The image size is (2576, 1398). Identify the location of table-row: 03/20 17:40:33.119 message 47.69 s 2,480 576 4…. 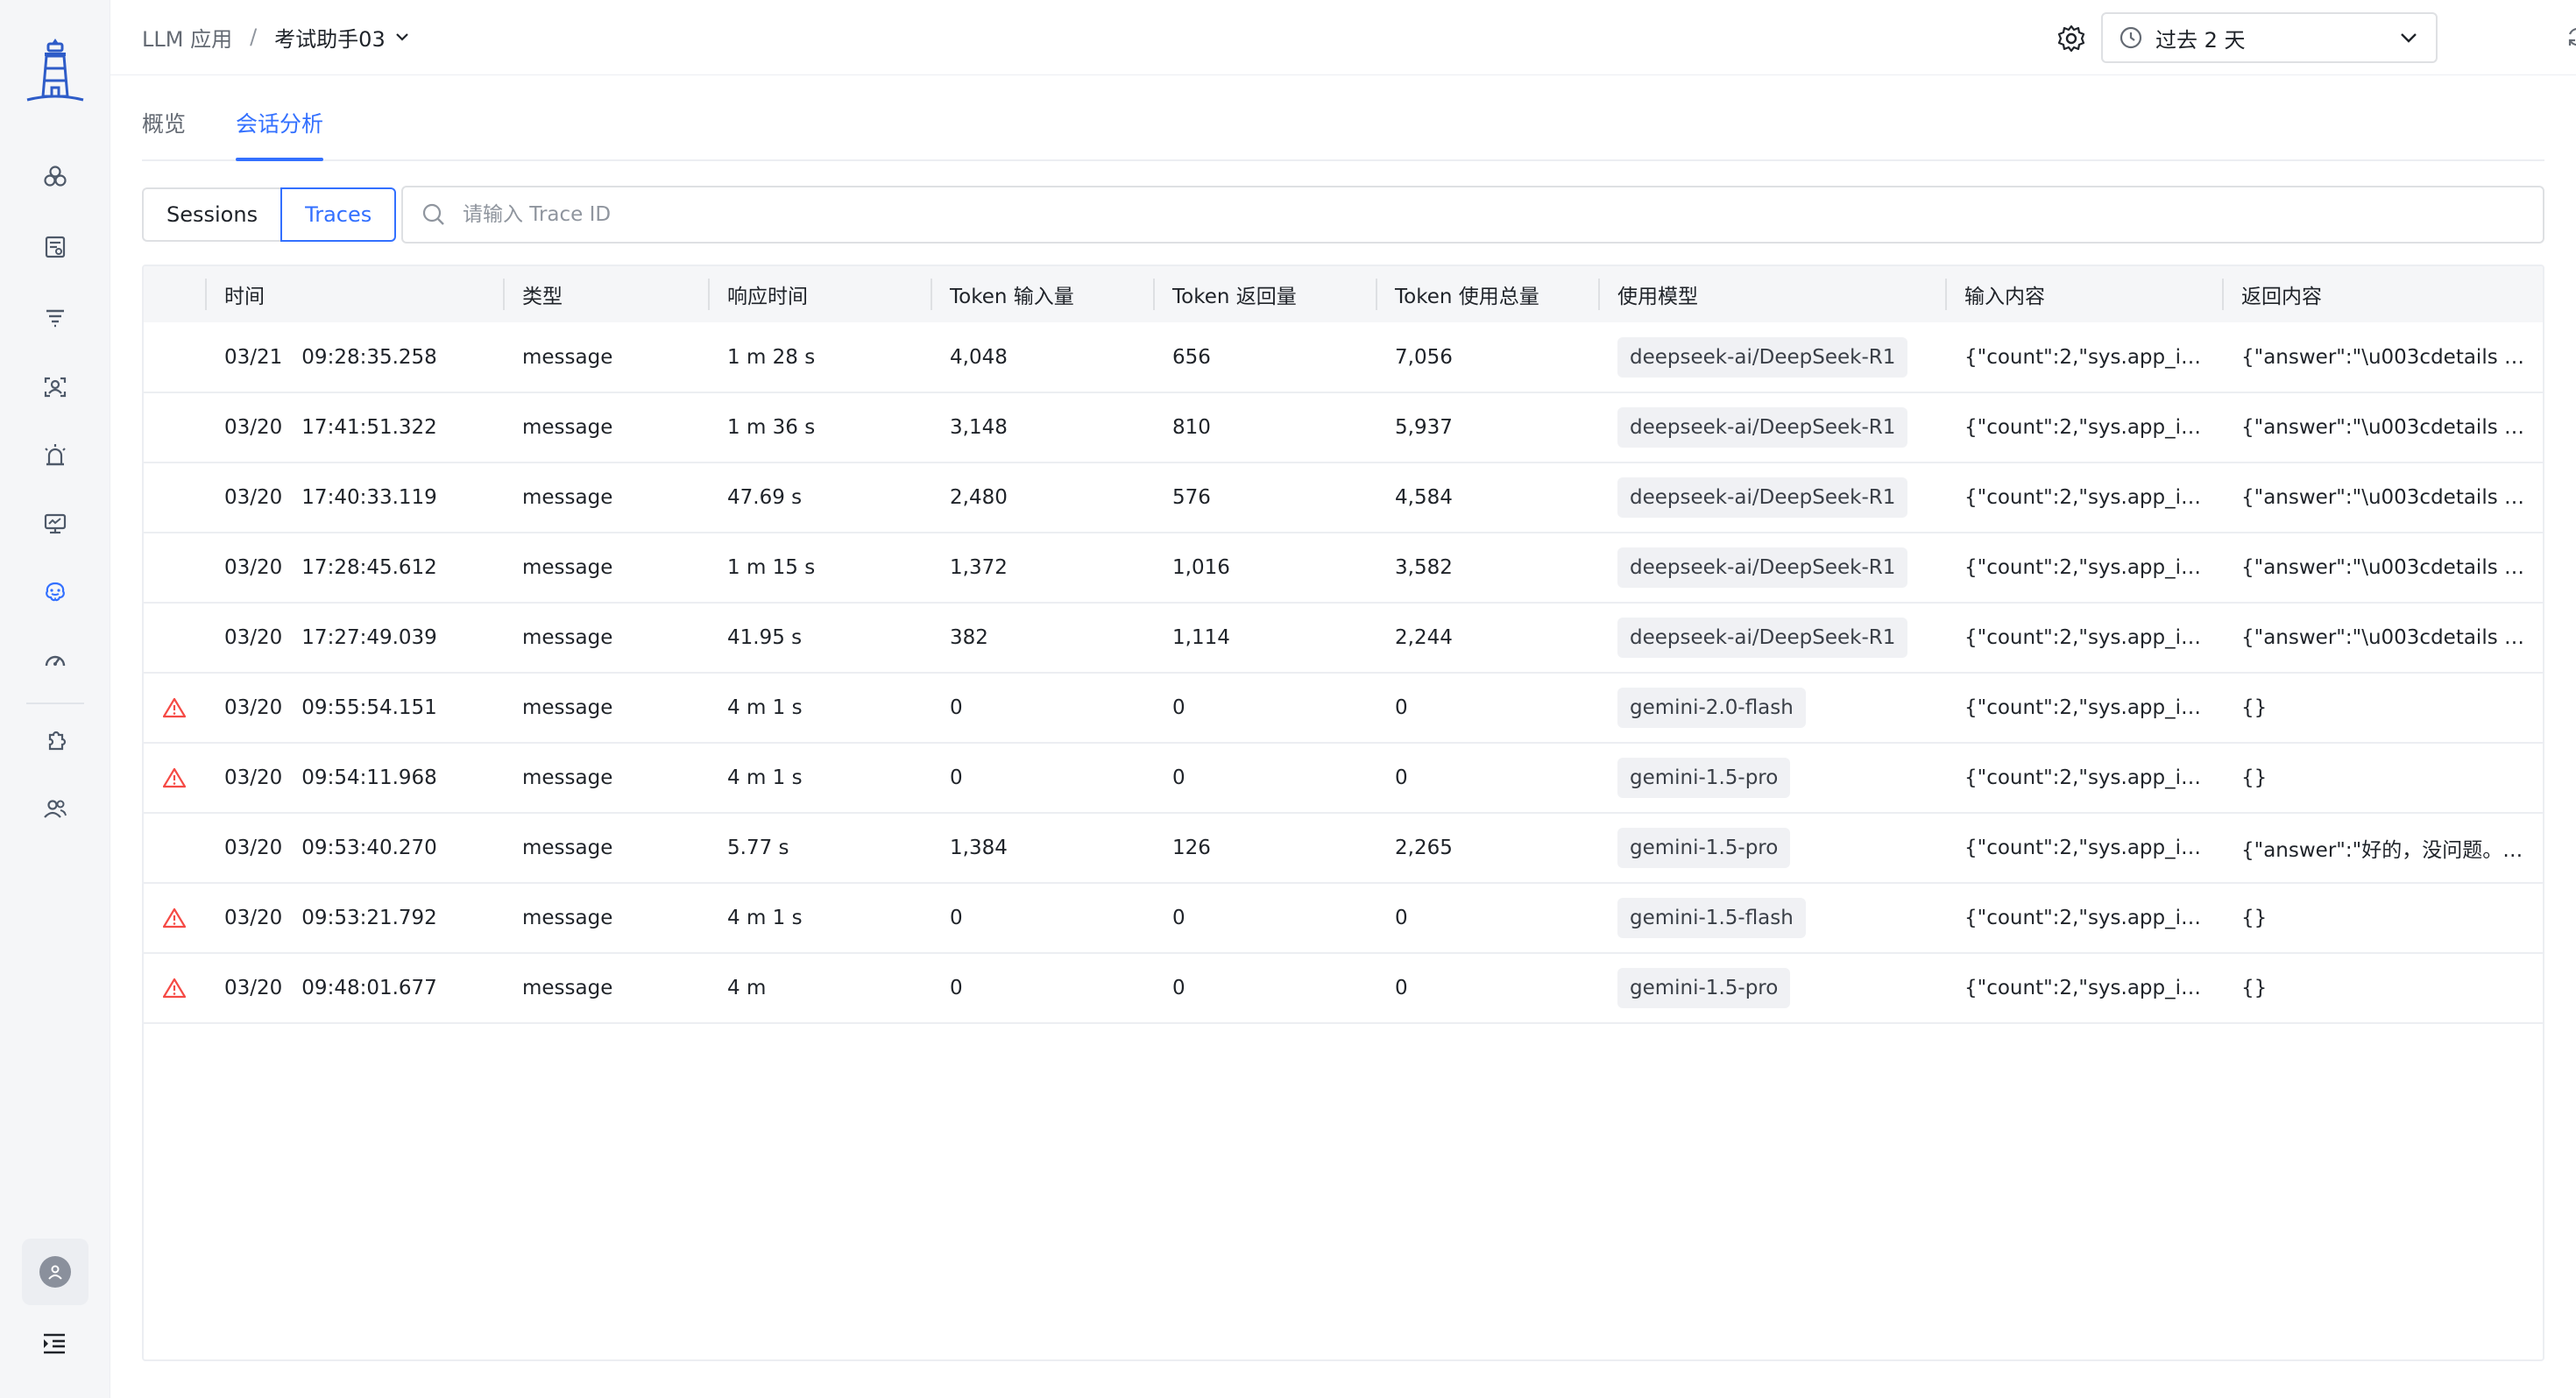
(1343, 497).